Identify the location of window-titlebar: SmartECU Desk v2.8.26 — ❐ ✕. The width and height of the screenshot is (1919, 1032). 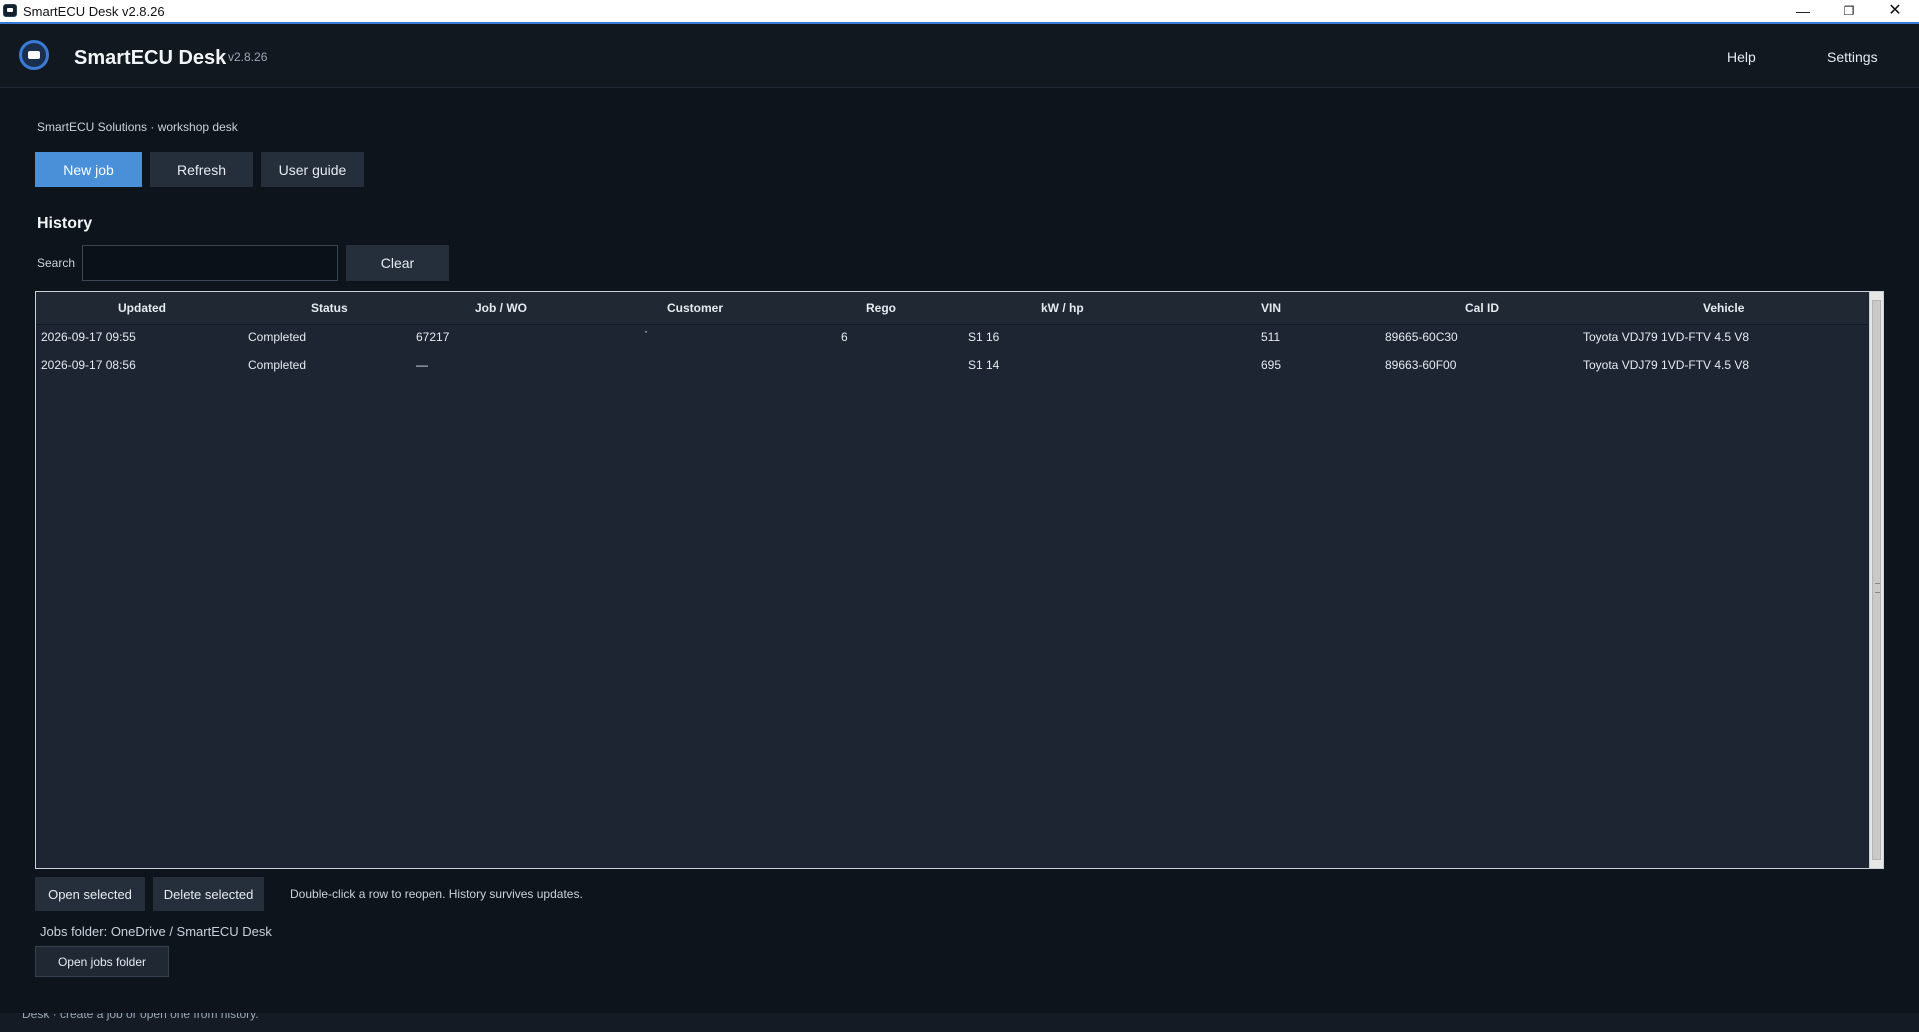
(959, 12).